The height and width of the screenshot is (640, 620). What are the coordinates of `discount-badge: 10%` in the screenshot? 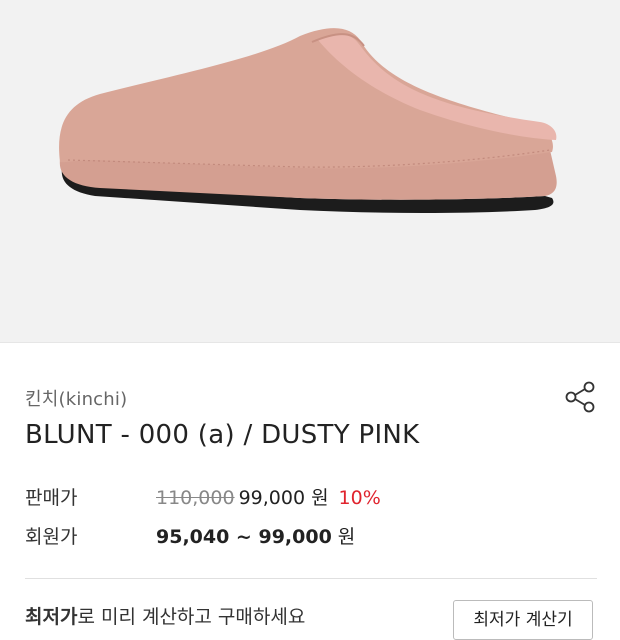 It's located at (359, 498).